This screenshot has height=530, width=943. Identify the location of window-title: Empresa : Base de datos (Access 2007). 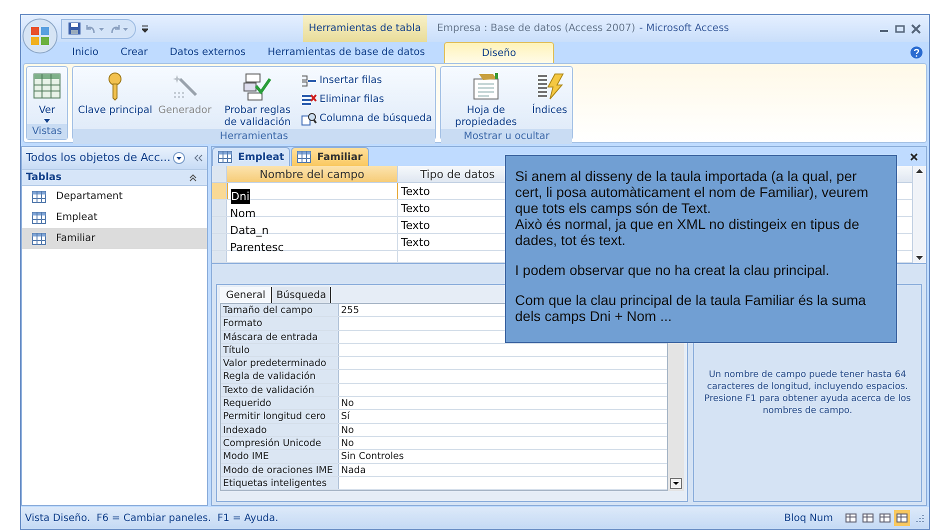
(536, 29).